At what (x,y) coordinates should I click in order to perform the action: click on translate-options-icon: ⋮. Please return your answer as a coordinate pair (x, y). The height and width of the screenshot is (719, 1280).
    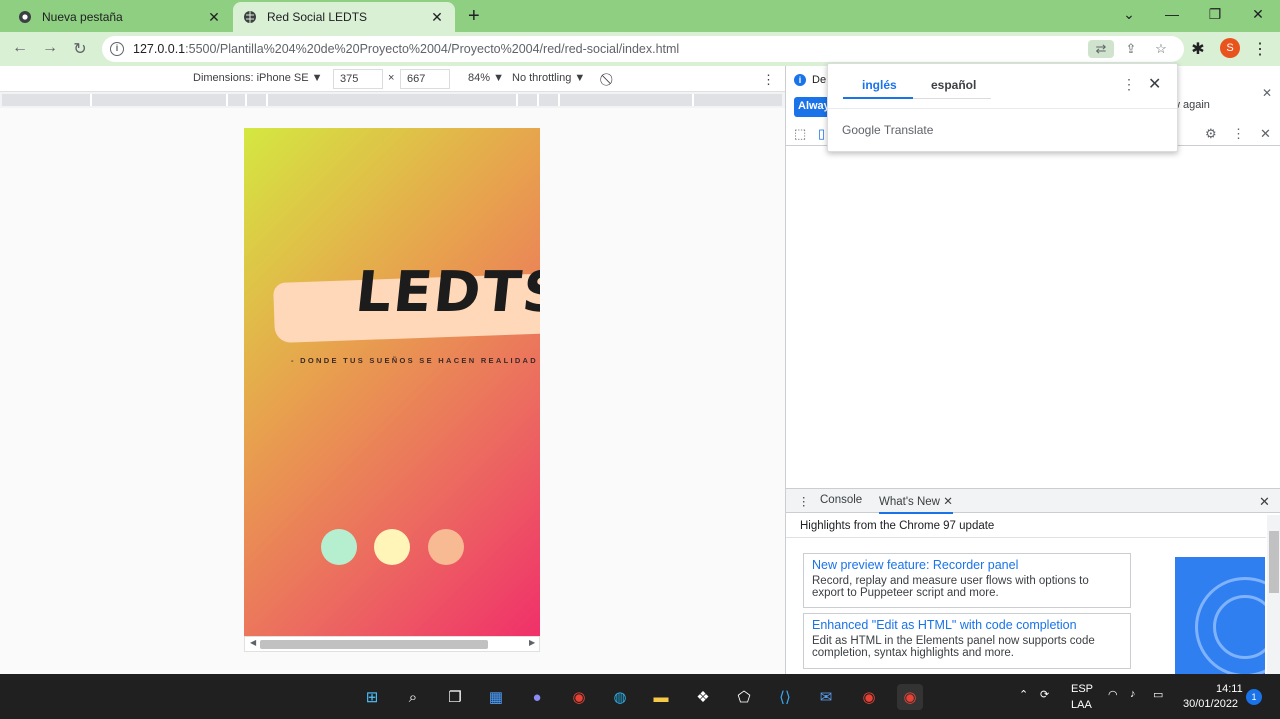
    Looking at the image, I should click on (1129, 84).